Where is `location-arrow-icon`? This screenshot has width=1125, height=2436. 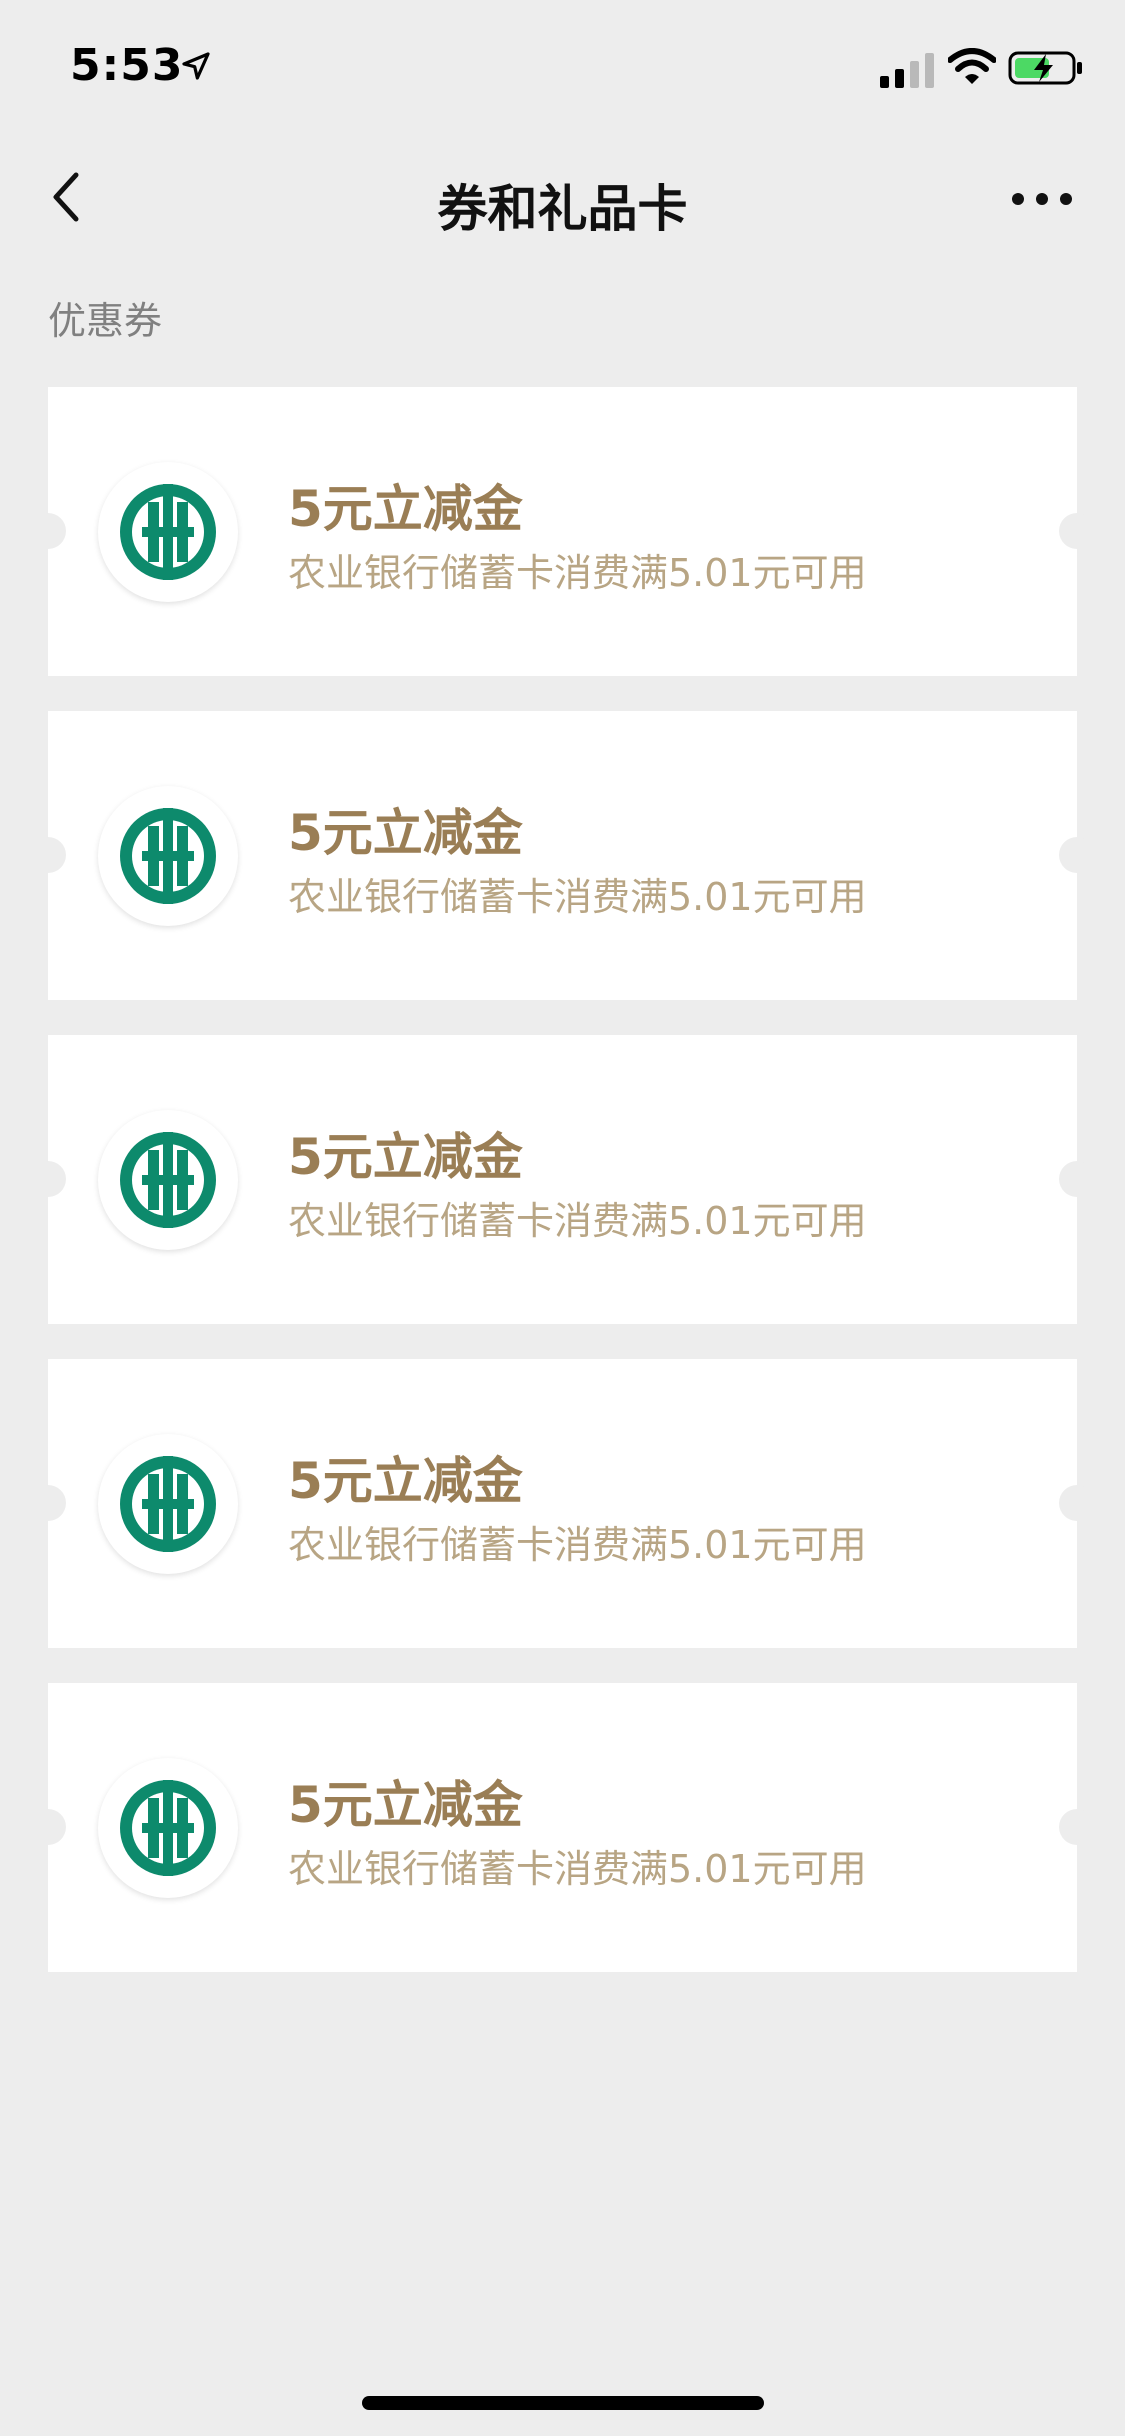
location-arrow-icon is located at coordinates (196, 66).